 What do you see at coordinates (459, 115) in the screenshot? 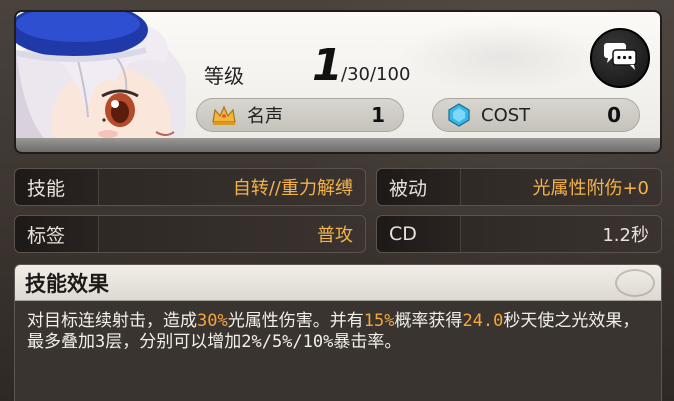
I see `gem-icon` at bounding box center [459, 115].